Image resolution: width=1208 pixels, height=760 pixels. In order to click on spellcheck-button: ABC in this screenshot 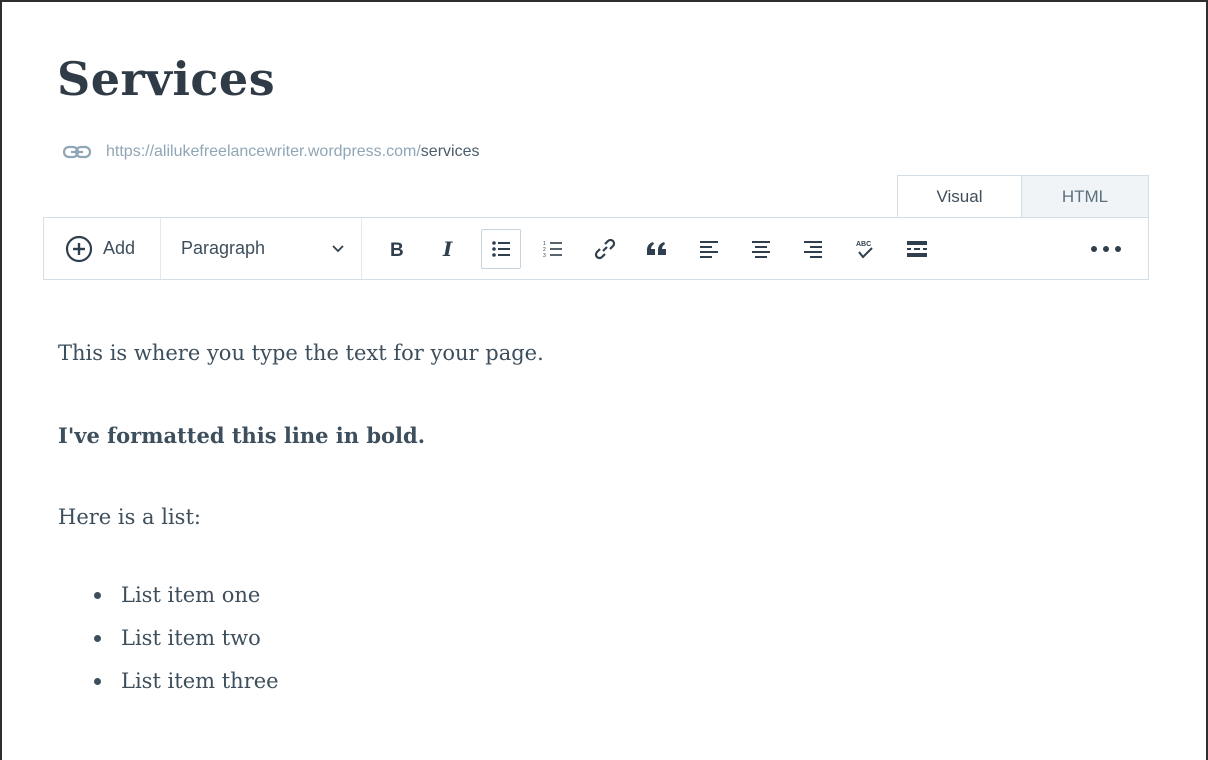, I will do `click(865, 249)`.